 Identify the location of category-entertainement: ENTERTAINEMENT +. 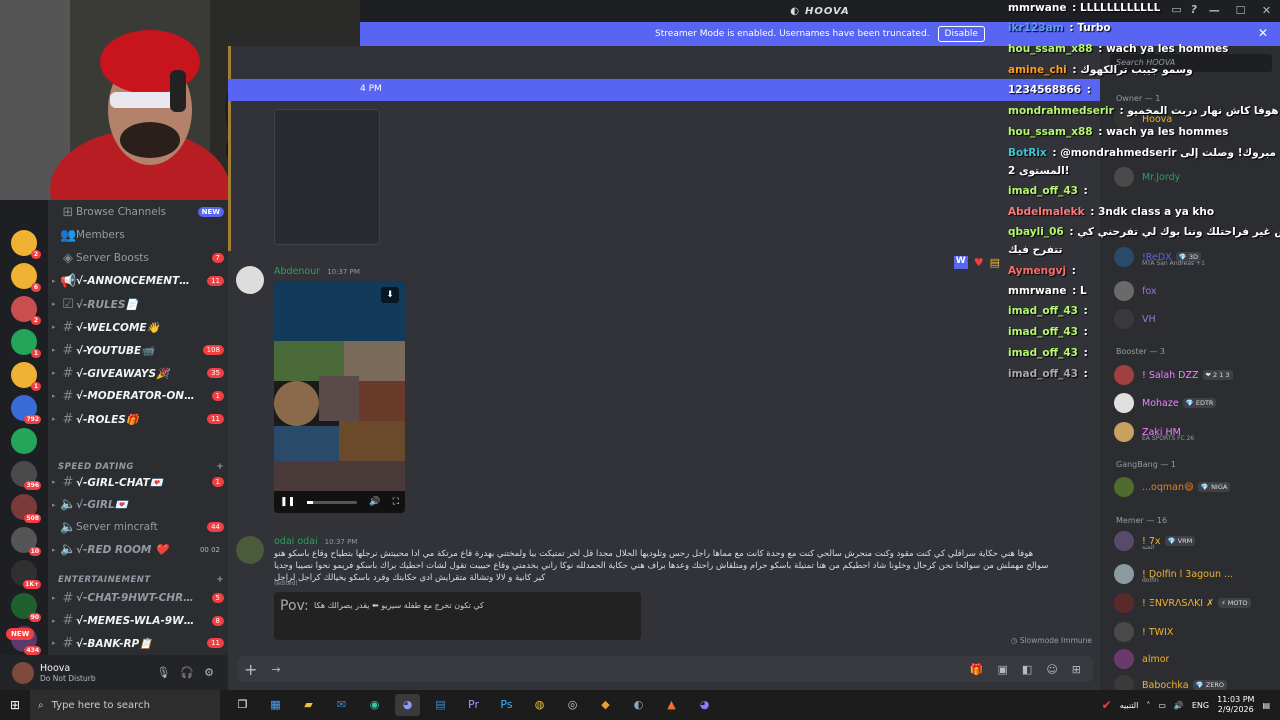
(141, 580).